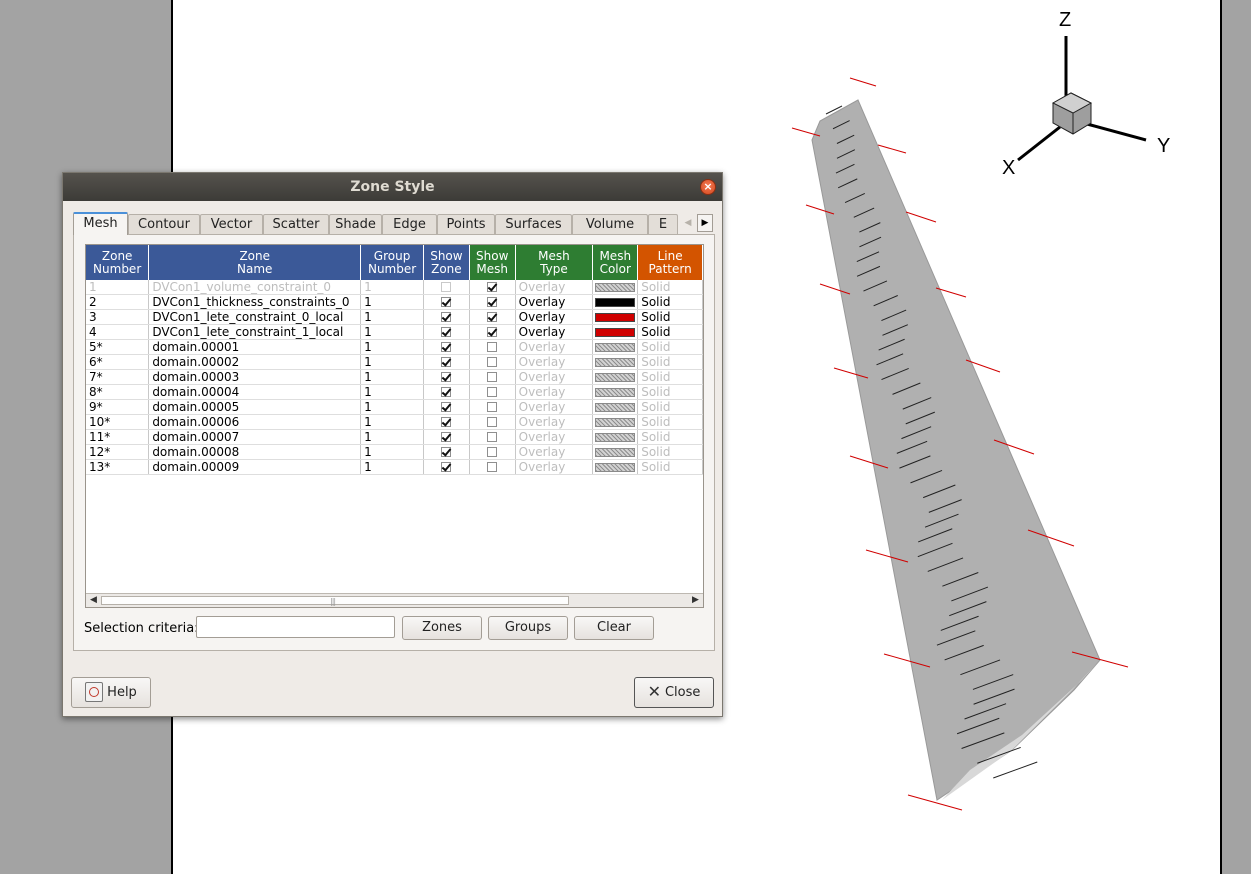  I want to click on column-header-line-pattern: Line Pattern, so click(670, 262).